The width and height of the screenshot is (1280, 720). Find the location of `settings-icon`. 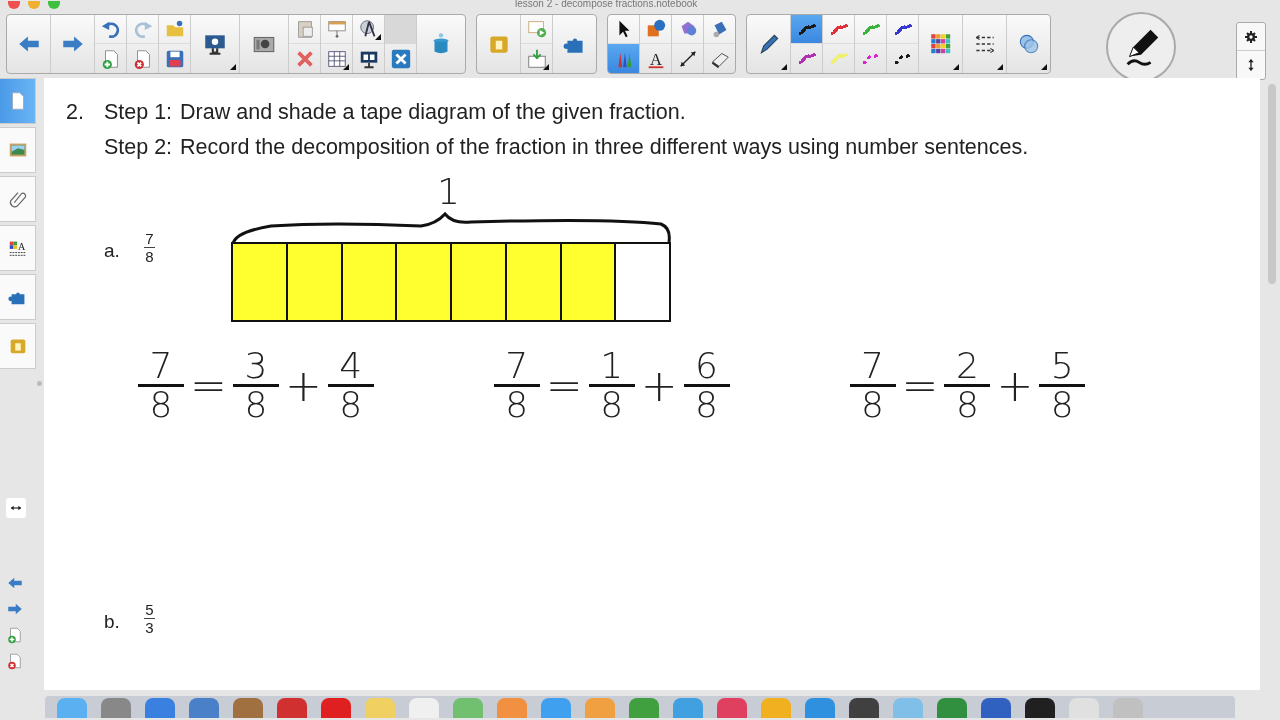

settings-icon is located at coordinates (1251, 36).